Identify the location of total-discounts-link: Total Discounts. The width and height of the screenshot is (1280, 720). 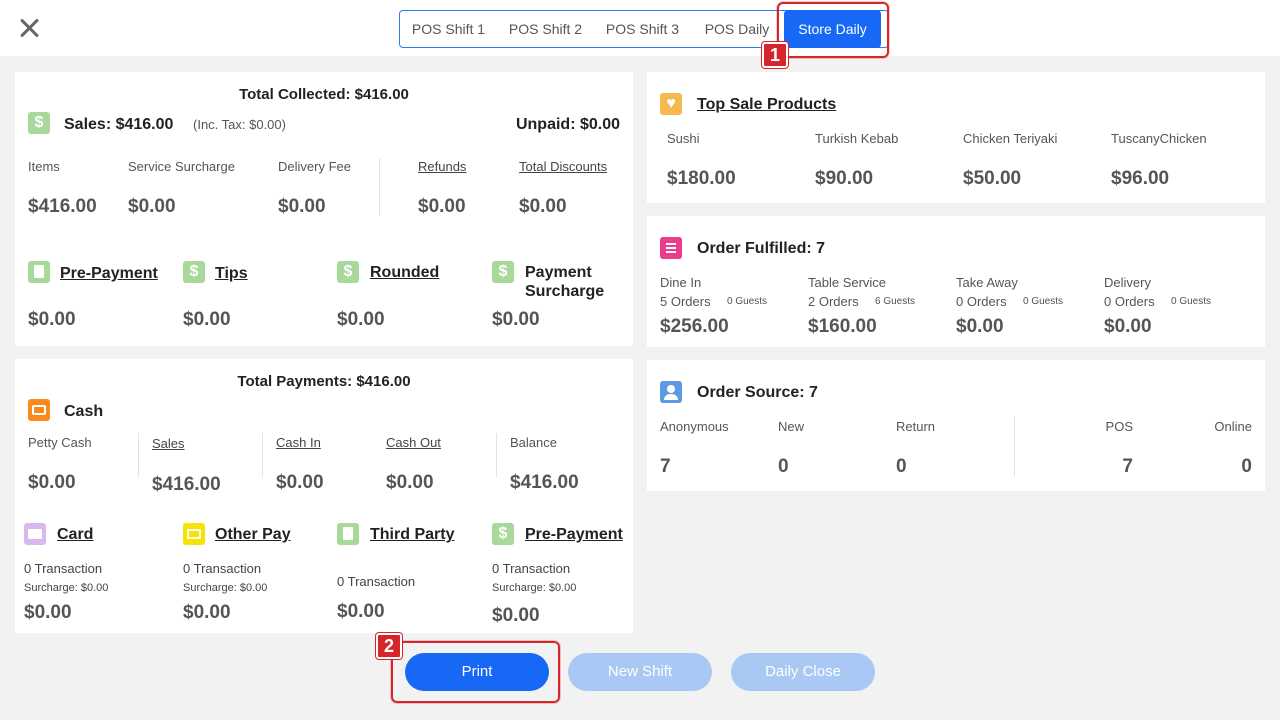
(563, 166).